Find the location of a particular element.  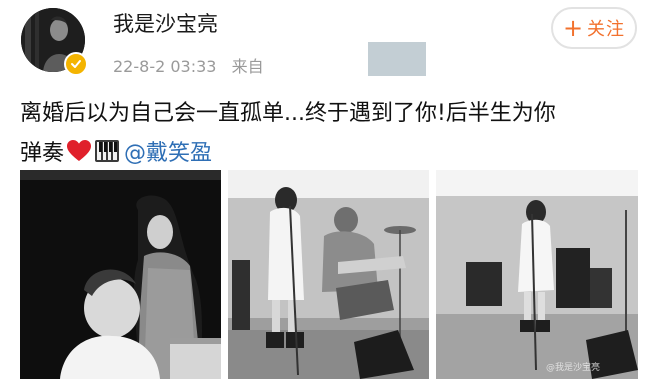

username: 我是沙宝亮 is located at coordinates (165, 23).